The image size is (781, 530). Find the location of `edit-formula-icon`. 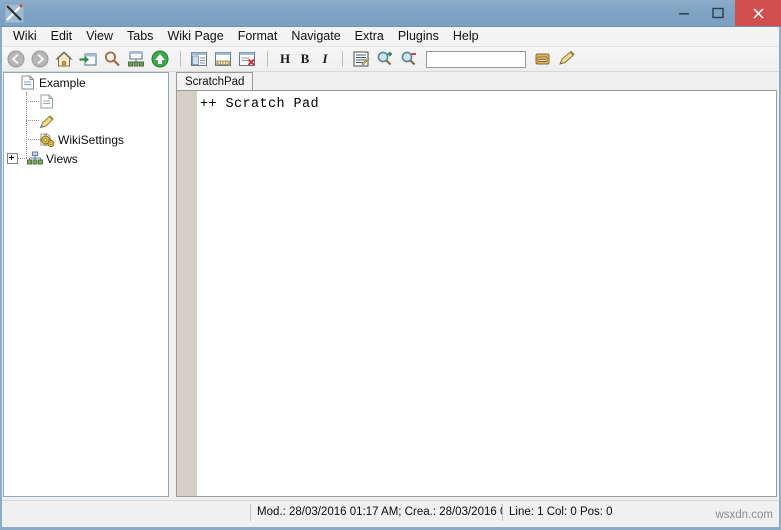

edit-formula-icon is located at coordinates (567, 57).